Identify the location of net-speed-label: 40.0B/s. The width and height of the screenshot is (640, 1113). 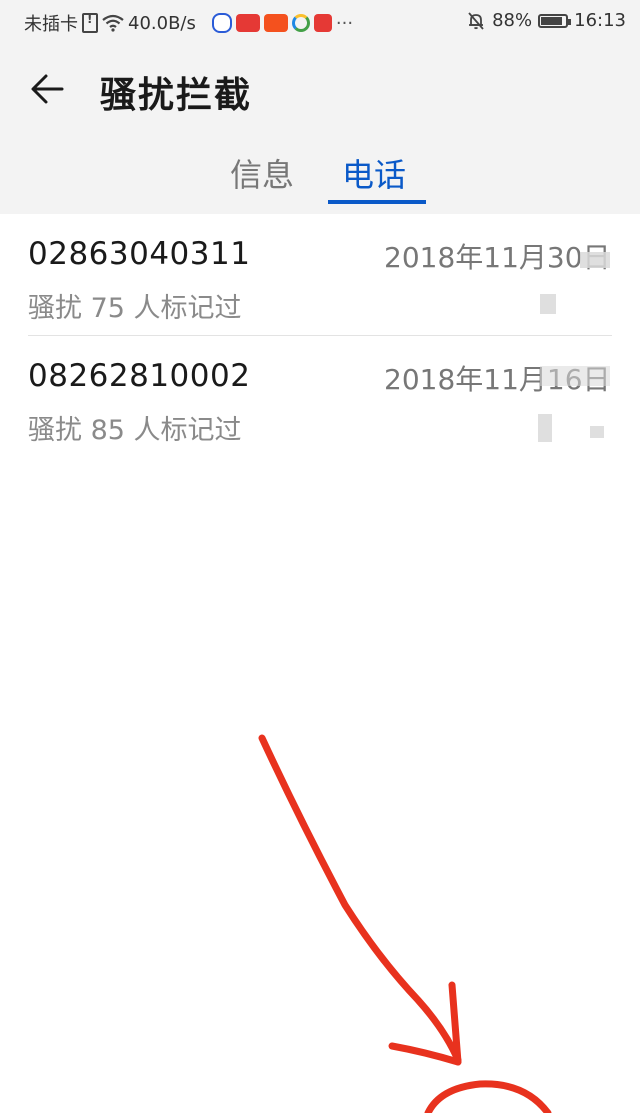
(162, 23).